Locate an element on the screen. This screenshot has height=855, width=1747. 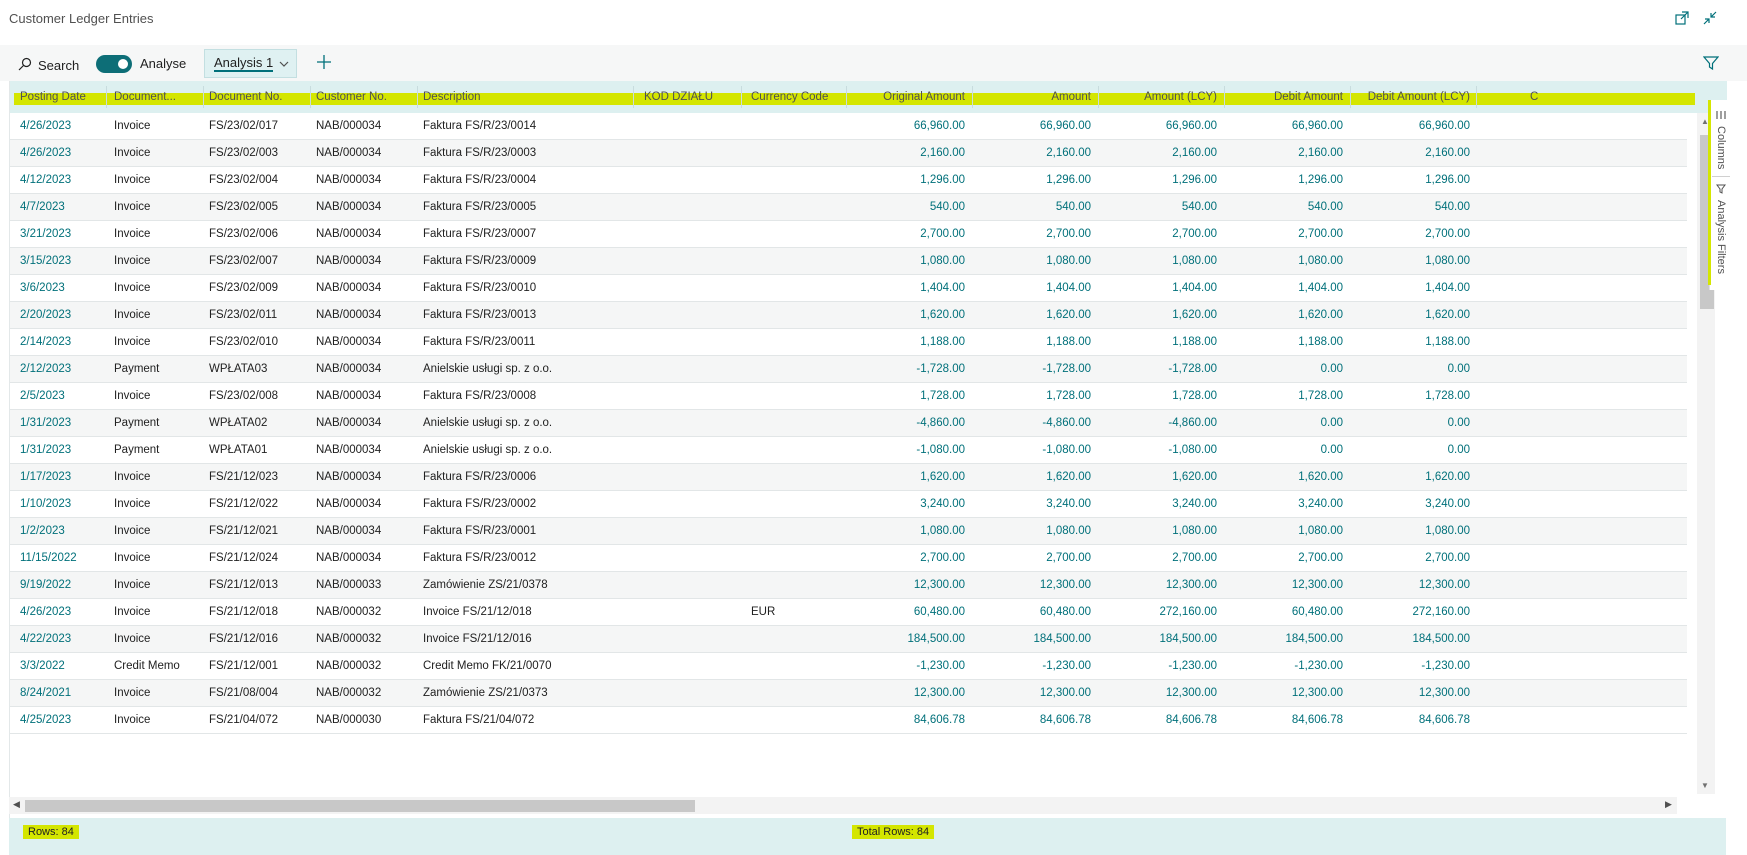
cell-debit-amount-lcy: 12,300.00 is located at coordinates (1409, 693).